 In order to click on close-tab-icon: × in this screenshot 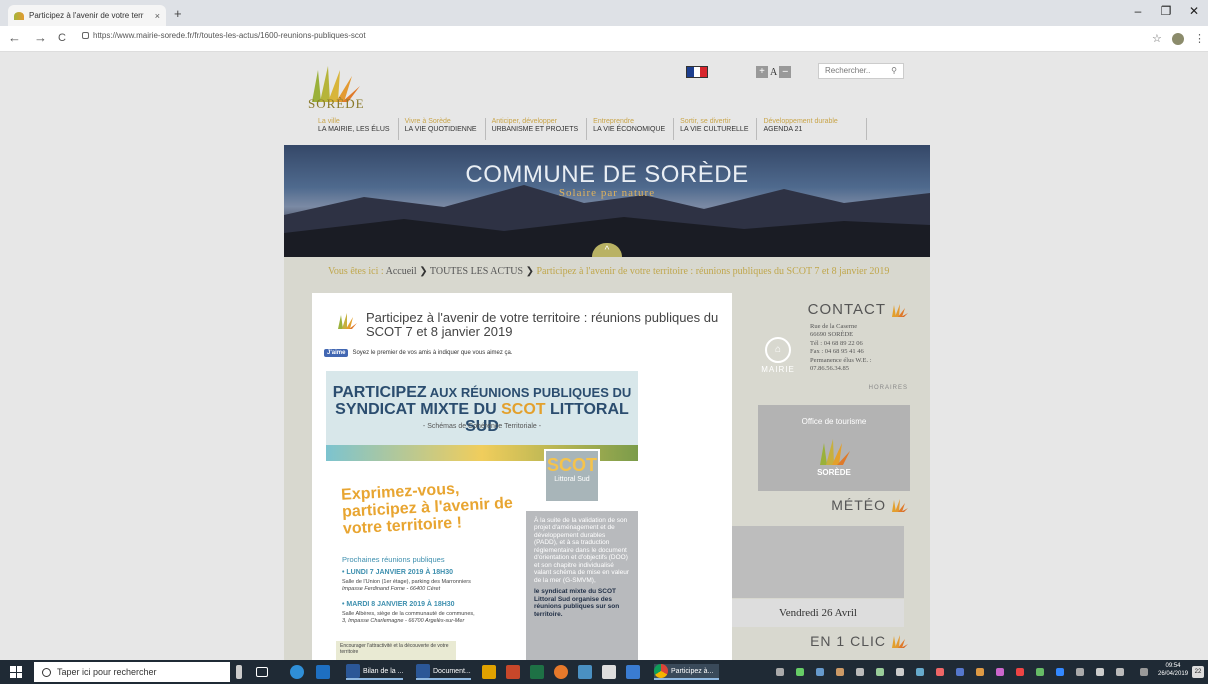, I will do `click(157, 16)`.